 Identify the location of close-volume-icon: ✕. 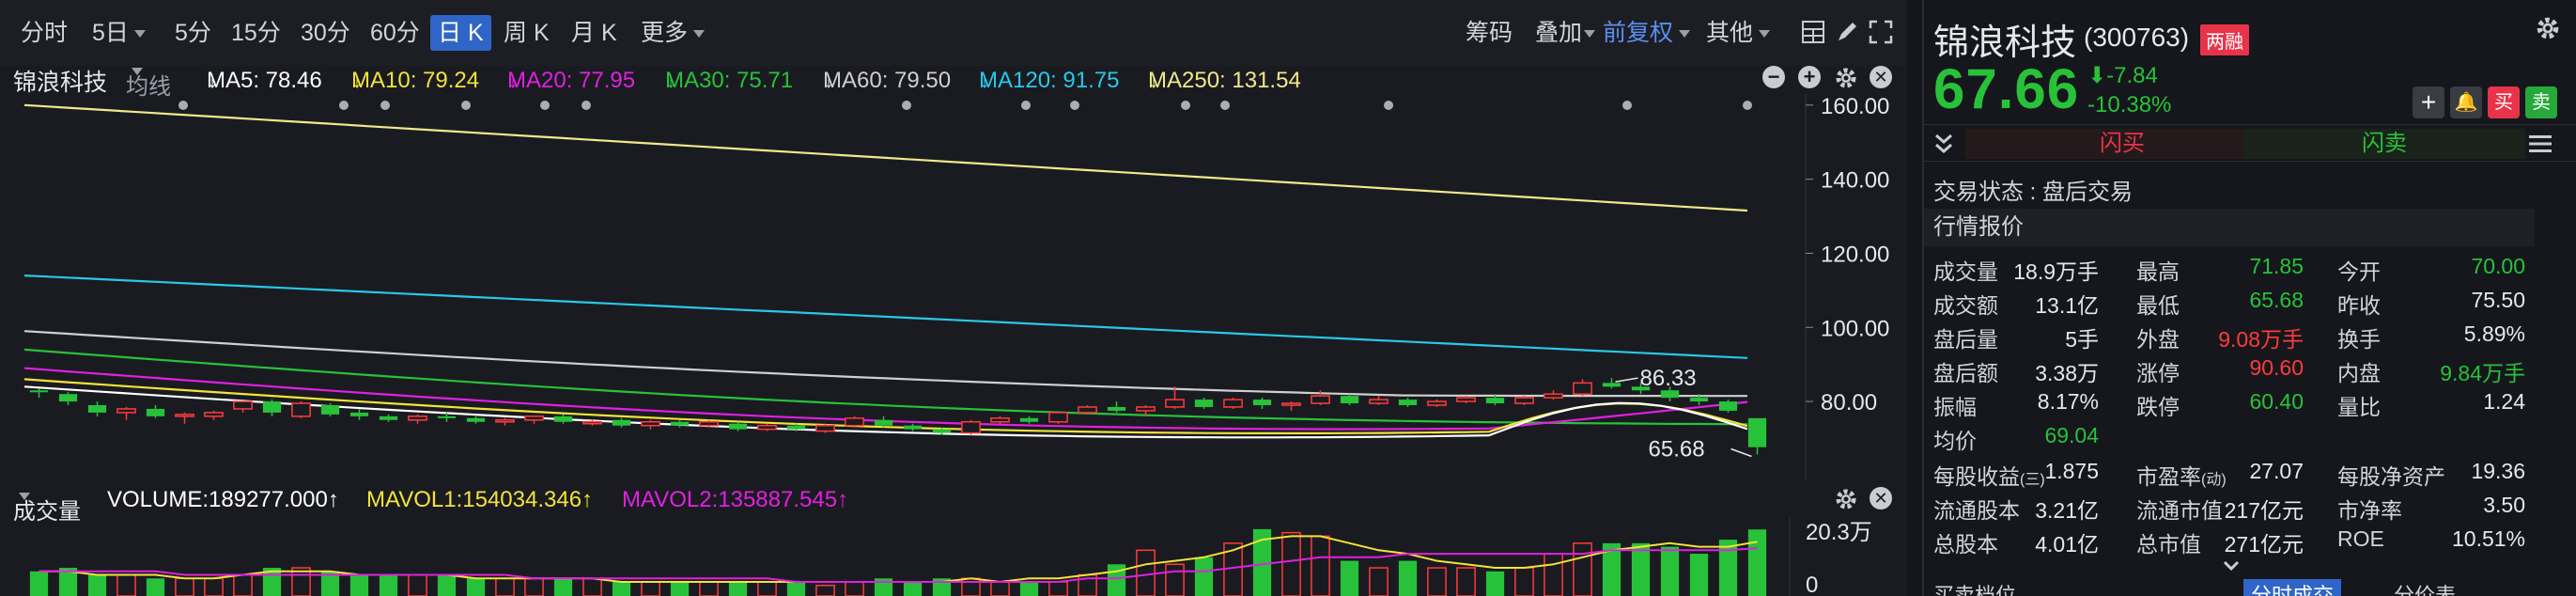
(1881, 499).